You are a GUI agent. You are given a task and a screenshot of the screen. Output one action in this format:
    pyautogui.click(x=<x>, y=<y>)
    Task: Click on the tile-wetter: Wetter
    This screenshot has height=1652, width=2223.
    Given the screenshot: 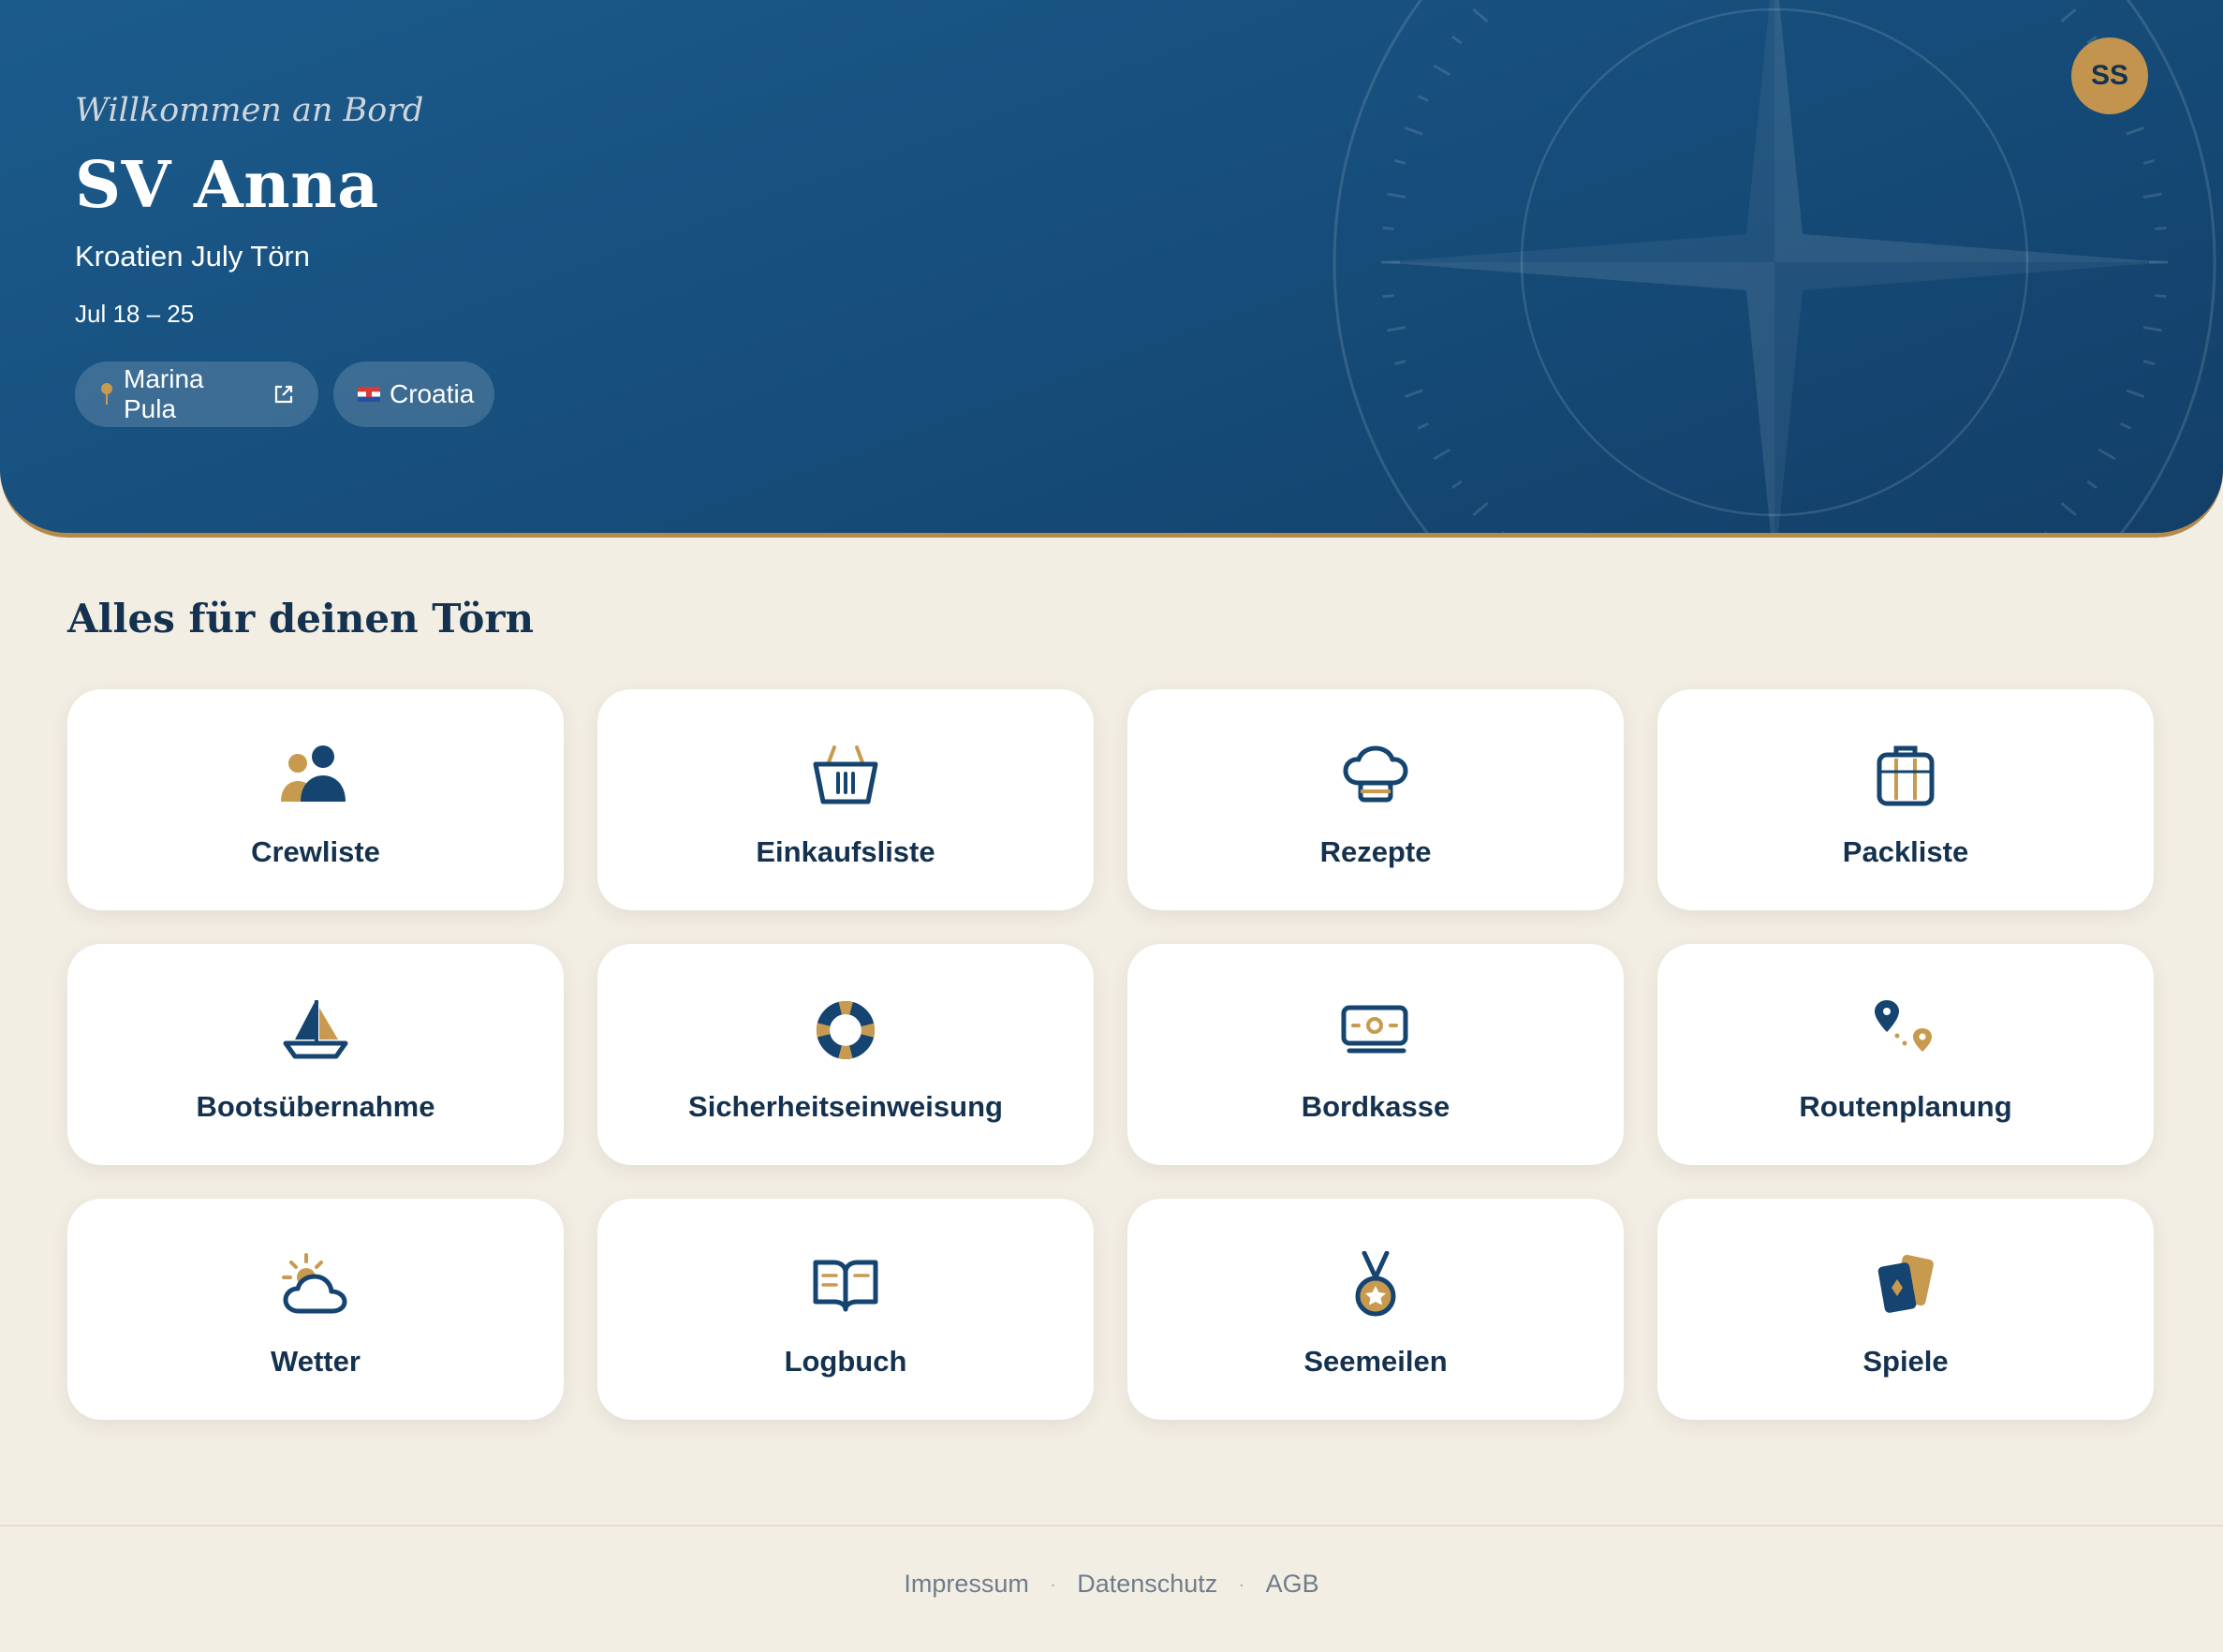 What is the action you would take?
    pyautogui.click(x=316, y=1309)
    